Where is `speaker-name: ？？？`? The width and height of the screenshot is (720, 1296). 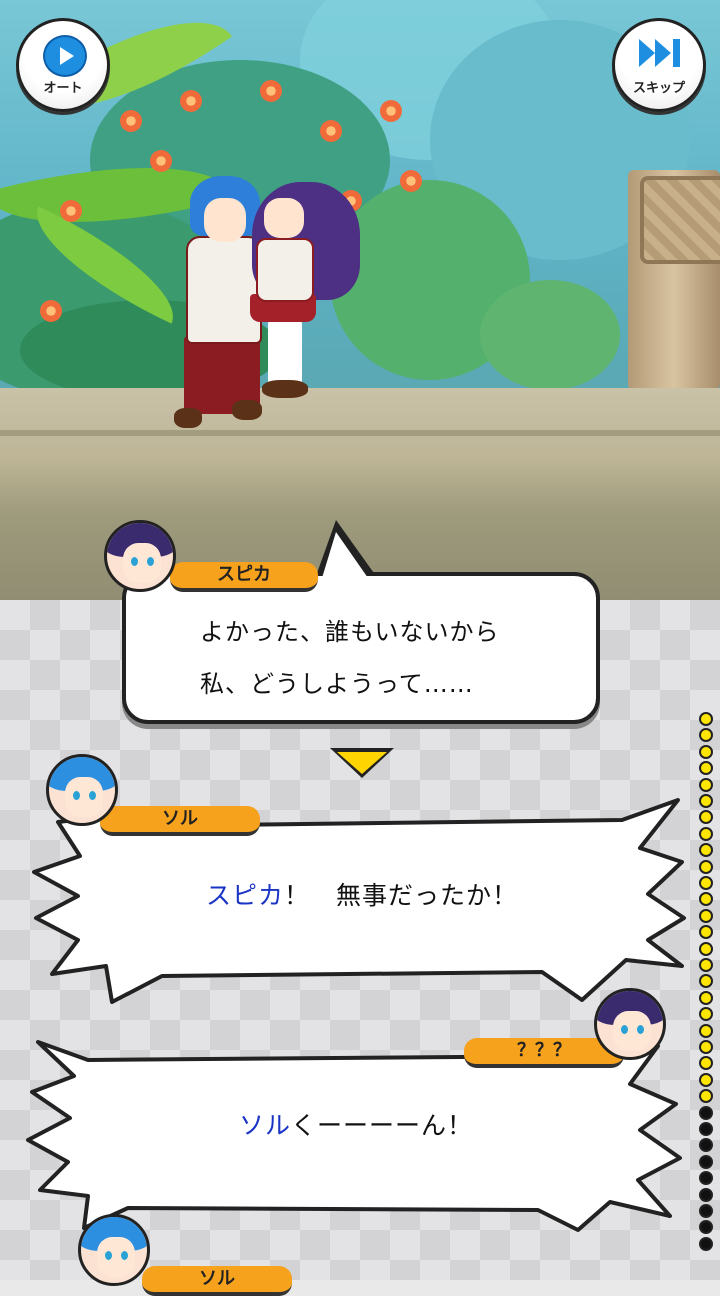 speaker-name: ？？？ is located at coordinates (544, 1050).